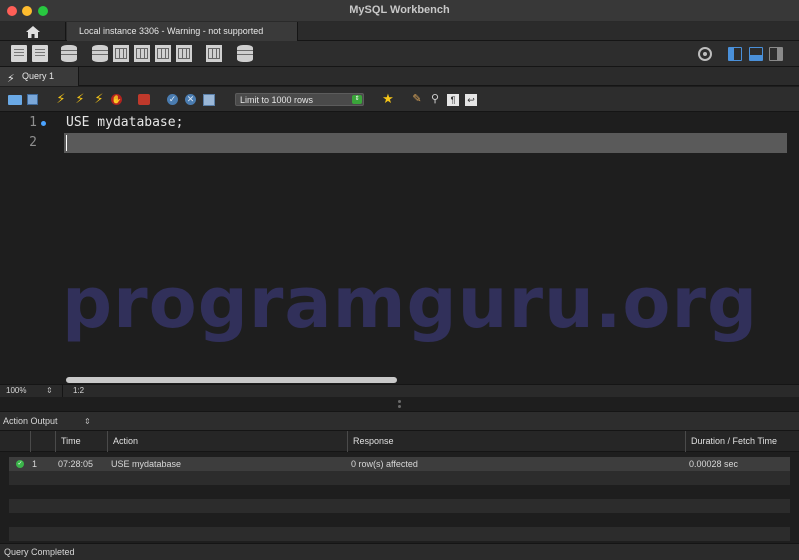  Describe the element at coordinates (33, 142) in the screenshot. I see `line-number: 2` at that location.